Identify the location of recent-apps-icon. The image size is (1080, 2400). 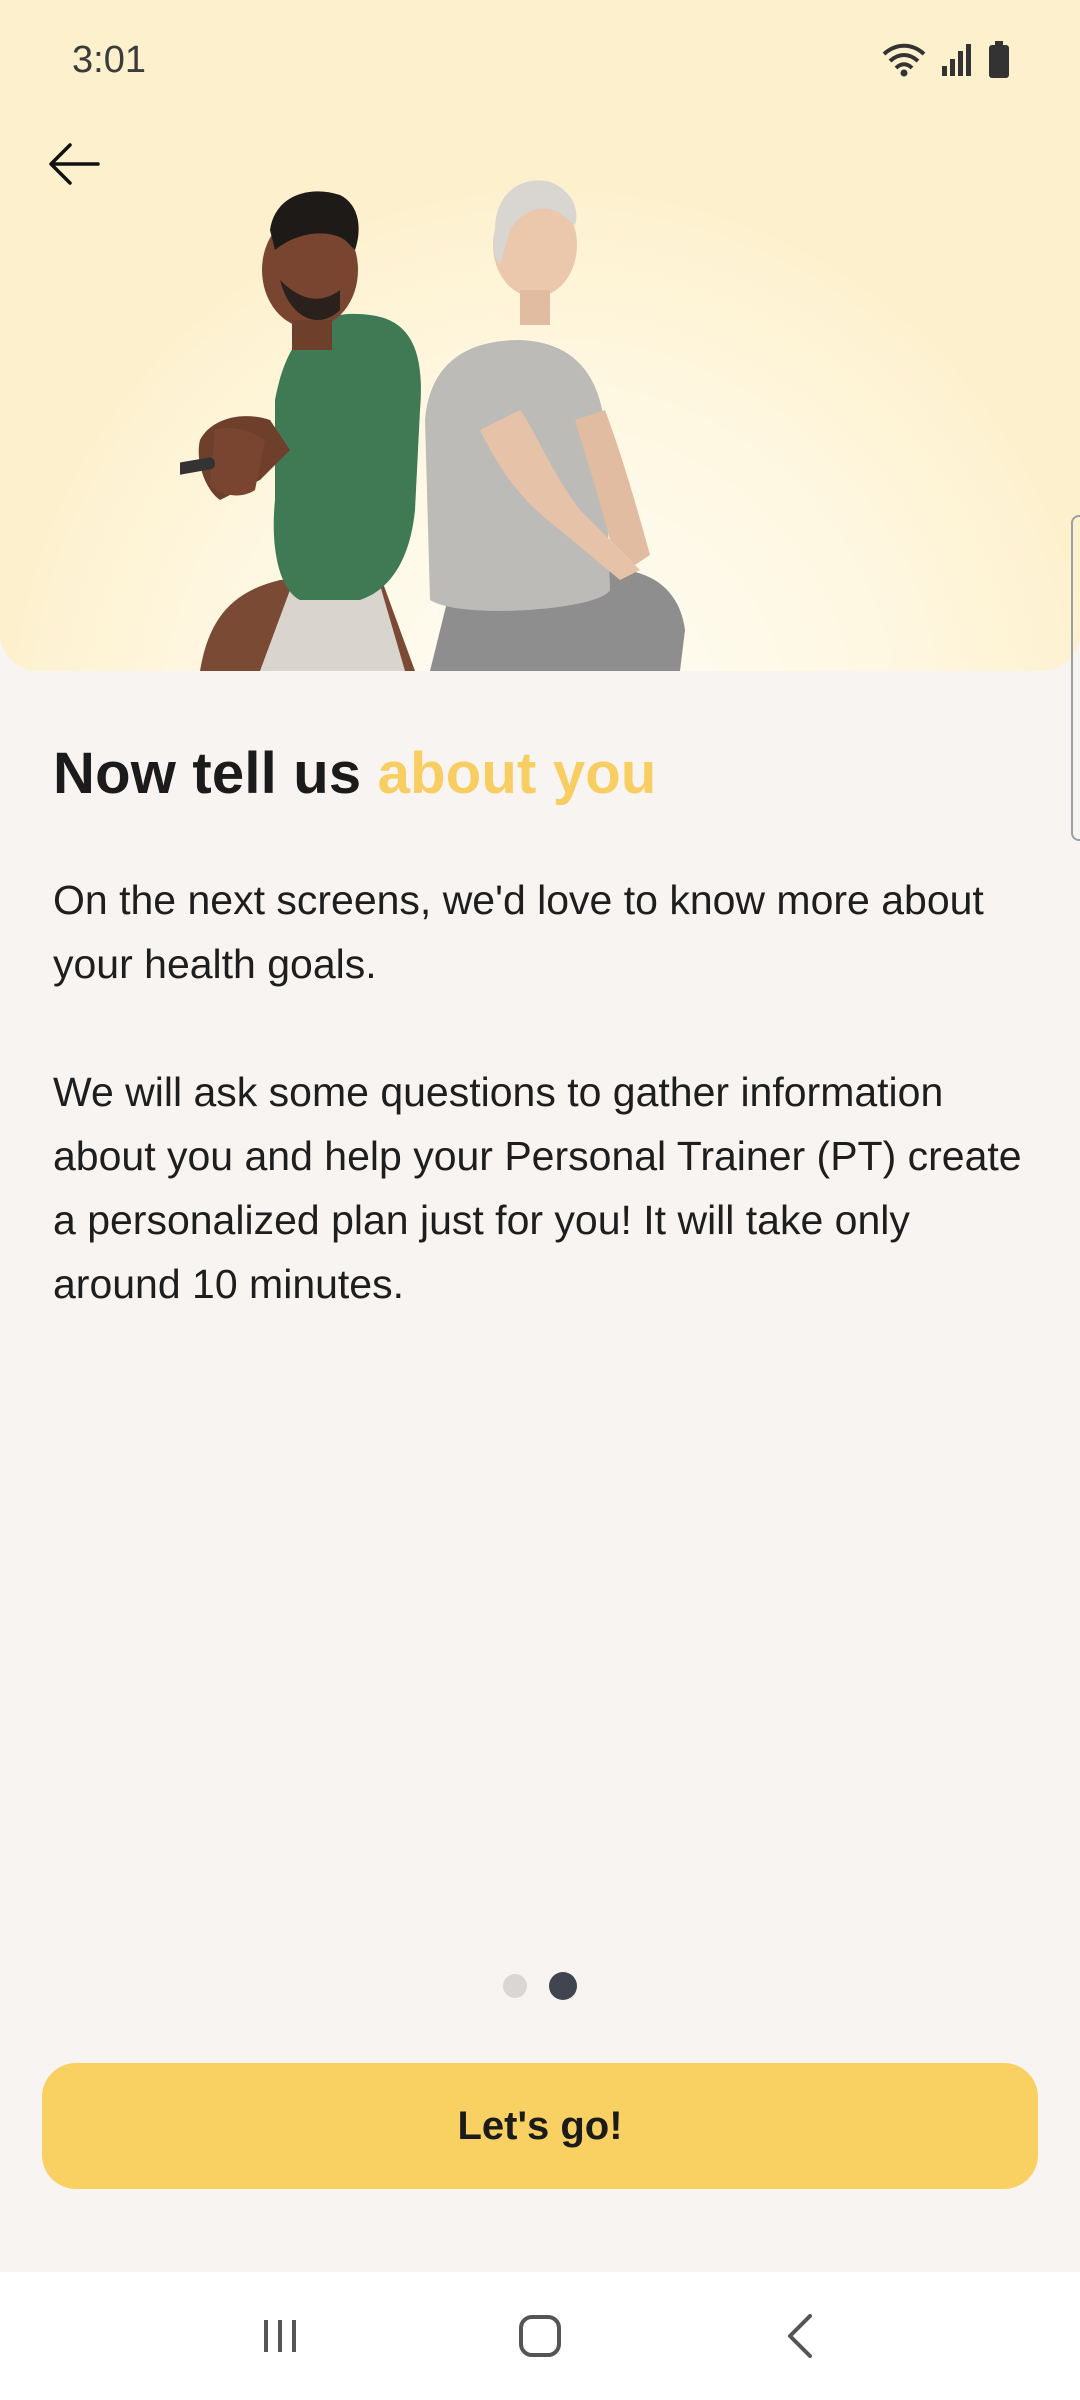
(280, 2336).